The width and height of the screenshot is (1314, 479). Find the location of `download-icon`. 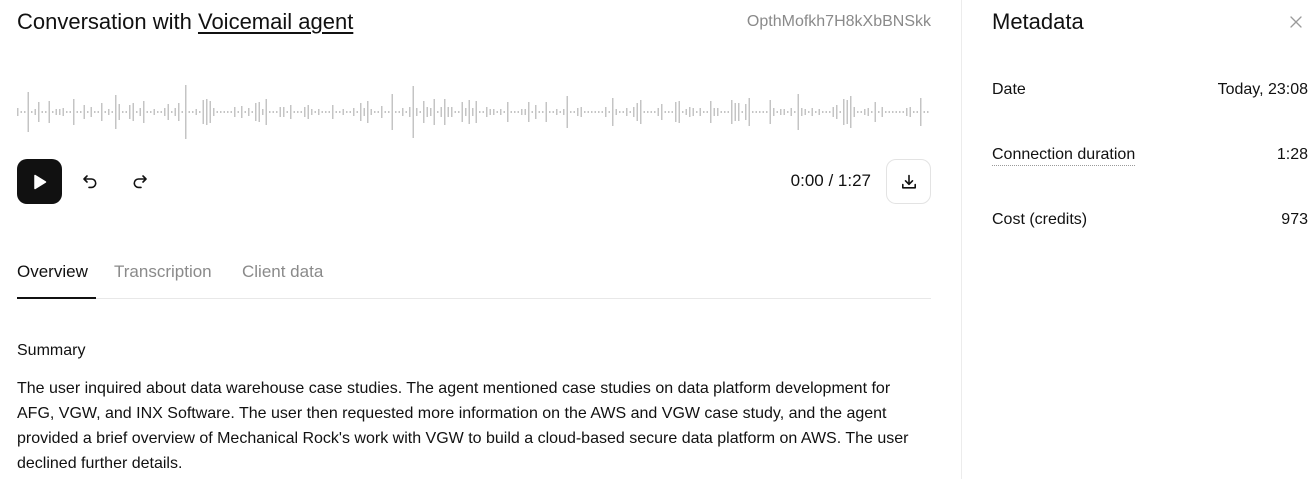

download-icon is located at coordinates (908, 181).